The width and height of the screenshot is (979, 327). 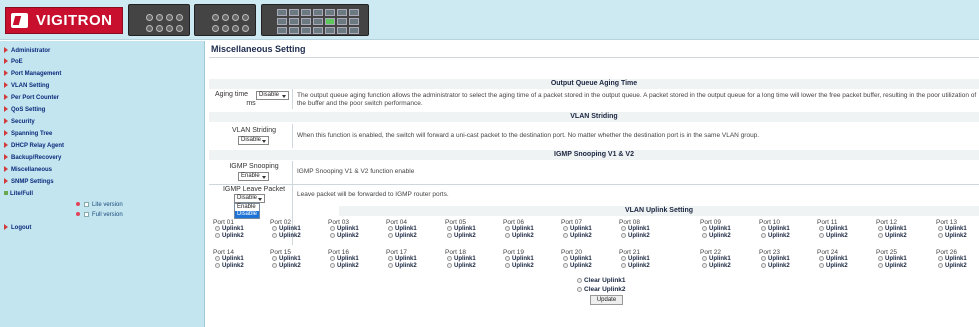 What do you see at coordinates (19, 122) in the screenshot?
I see `sidebar-item-security: Security` at bounding box center [19, 122].